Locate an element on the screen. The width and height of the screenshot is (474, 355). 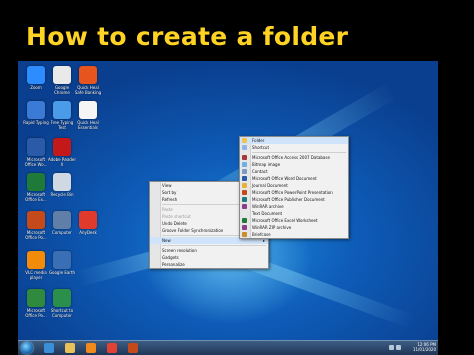
taskbar-file-explorer-icon is located at coordinates (70, 348).